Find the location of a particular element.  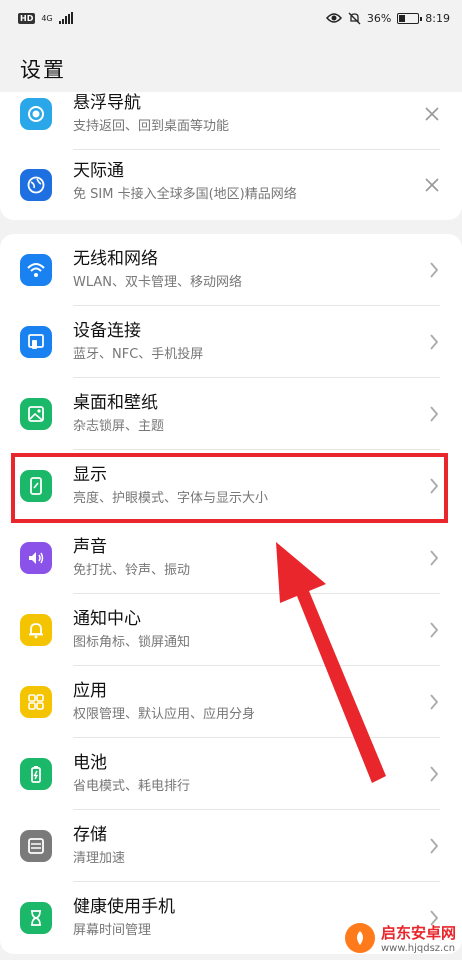

sound-icon-glyph is located at coordinates (36, 558).